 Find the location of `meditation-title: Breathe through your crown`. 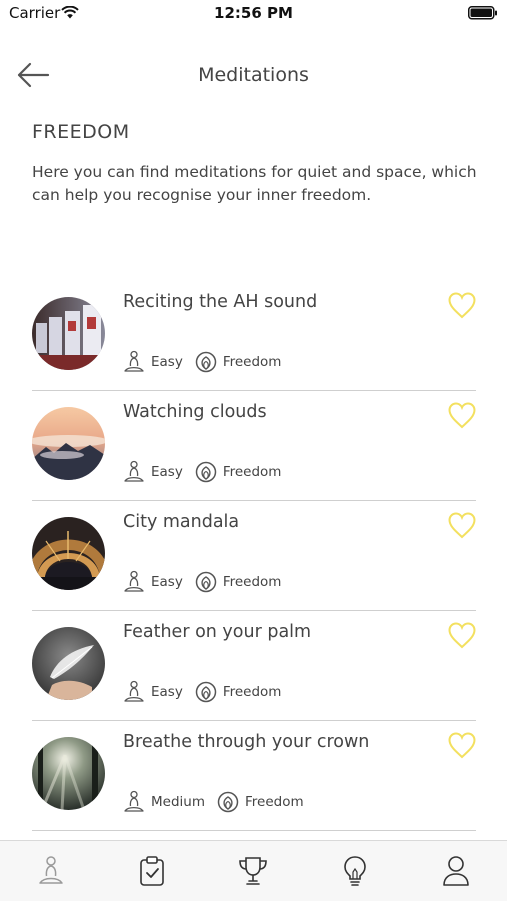

meditation-title: Breathe through your crown is located at coordinates (246, 742).